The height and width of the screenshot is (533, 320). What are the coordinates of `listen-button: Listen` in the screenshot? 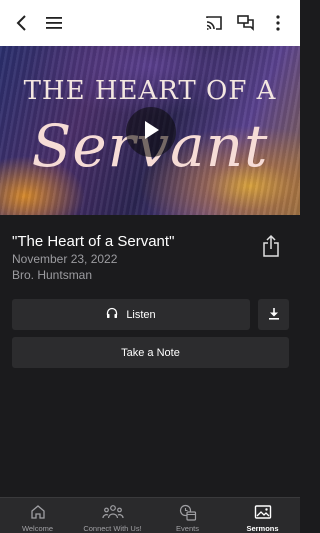 It's located at (131, 314).